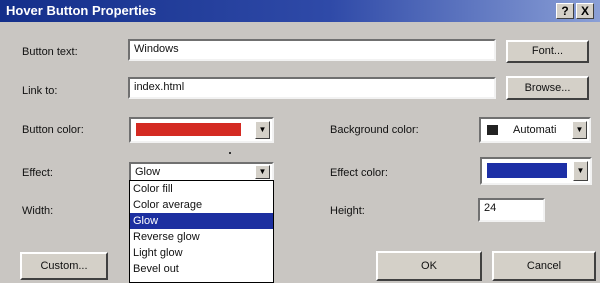  I want to click on title-bar: Hover Button Properties ? X, so click(300, 11).